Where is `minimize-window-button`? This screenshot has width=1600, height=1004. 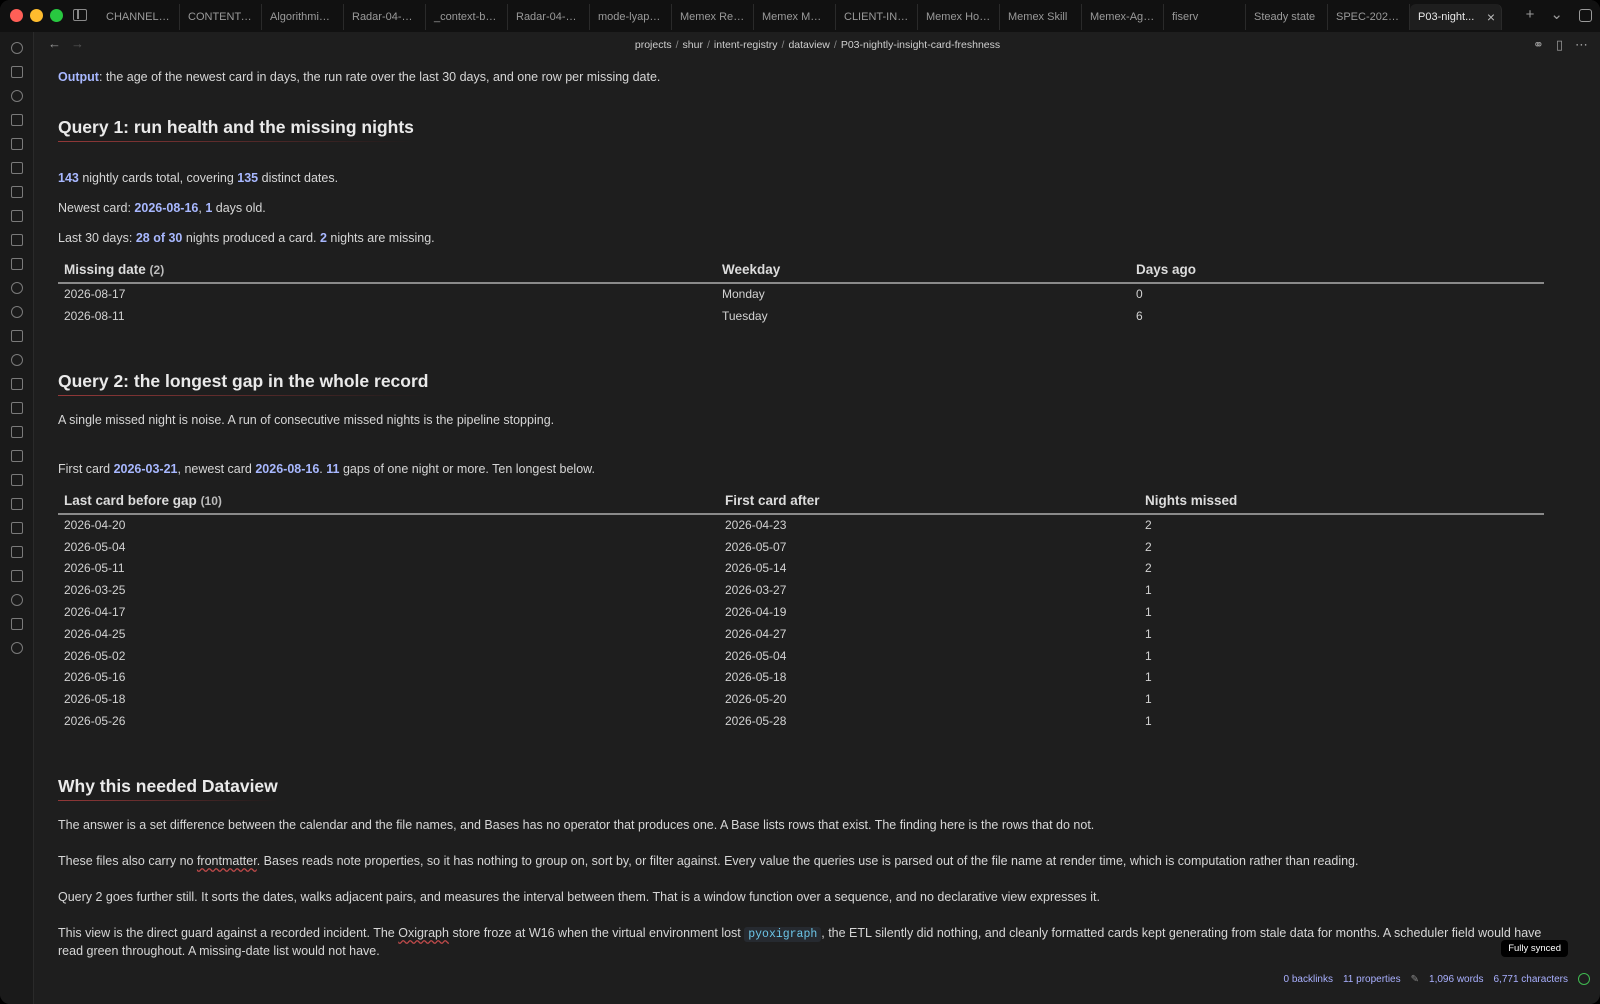 minimize-window-button is located at coordinates (36, 15).